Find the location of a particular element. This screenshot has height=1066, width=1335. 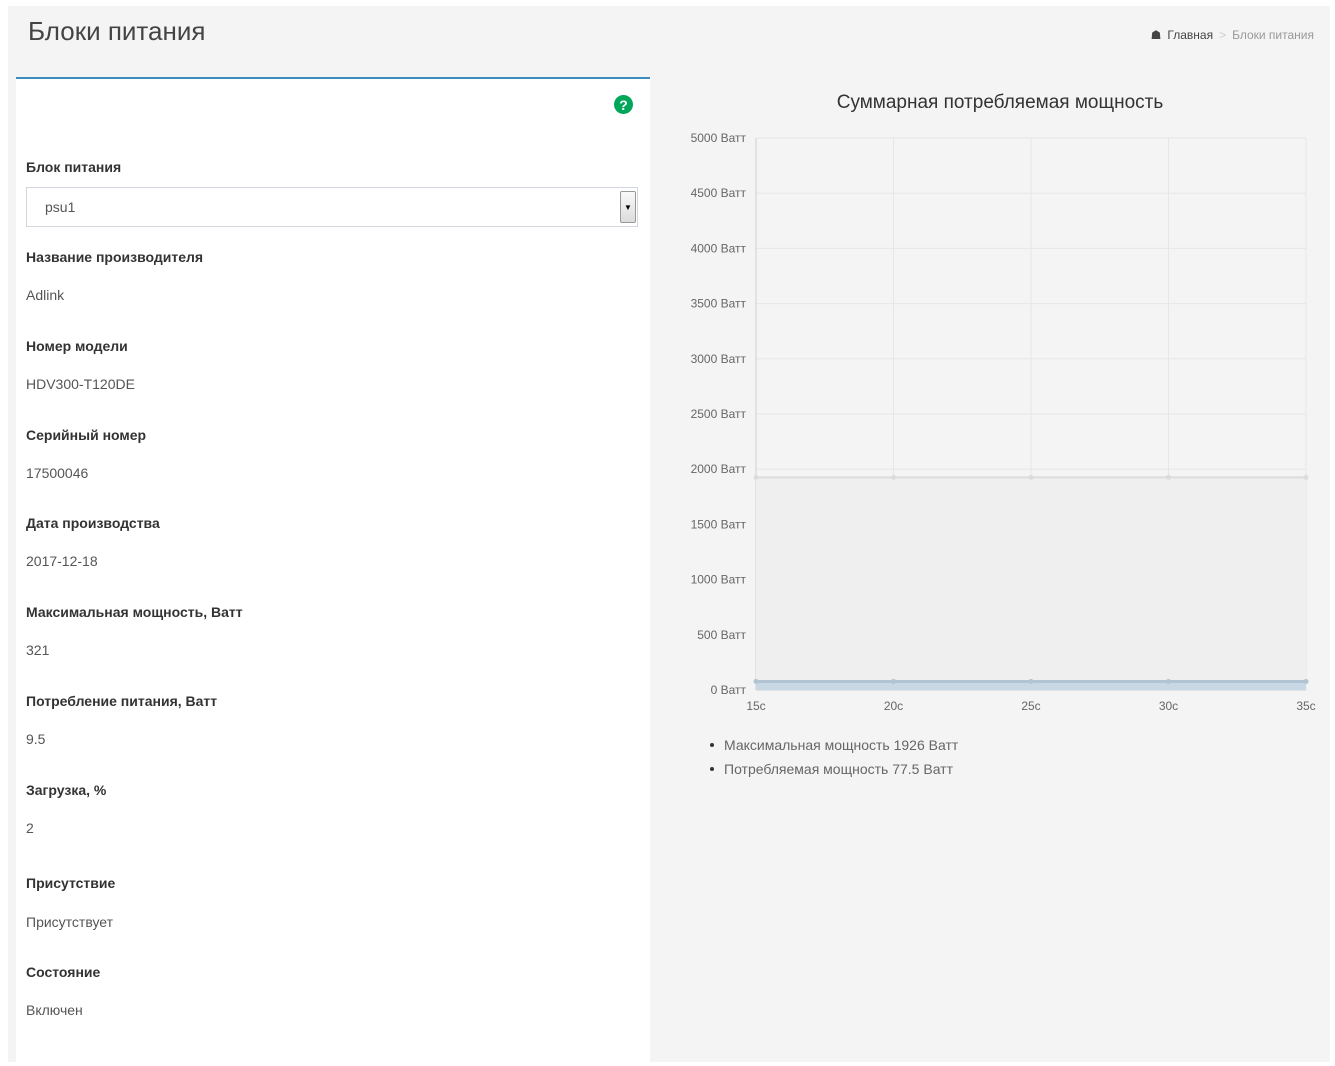

manufacturer-label: Название производителя is located at coordinates (115, 257).